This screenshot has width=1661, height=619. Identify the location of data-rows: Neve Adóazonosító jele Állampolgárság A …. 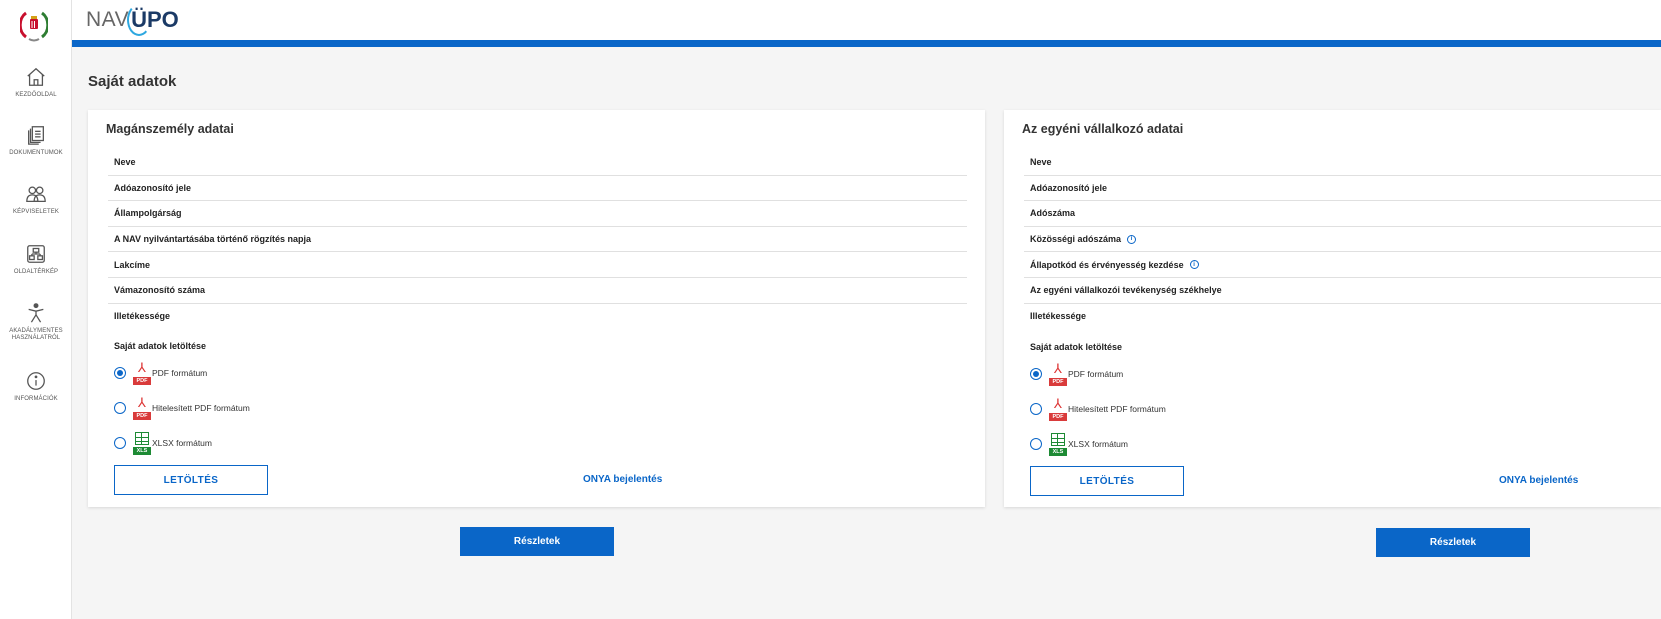
(537, 239).